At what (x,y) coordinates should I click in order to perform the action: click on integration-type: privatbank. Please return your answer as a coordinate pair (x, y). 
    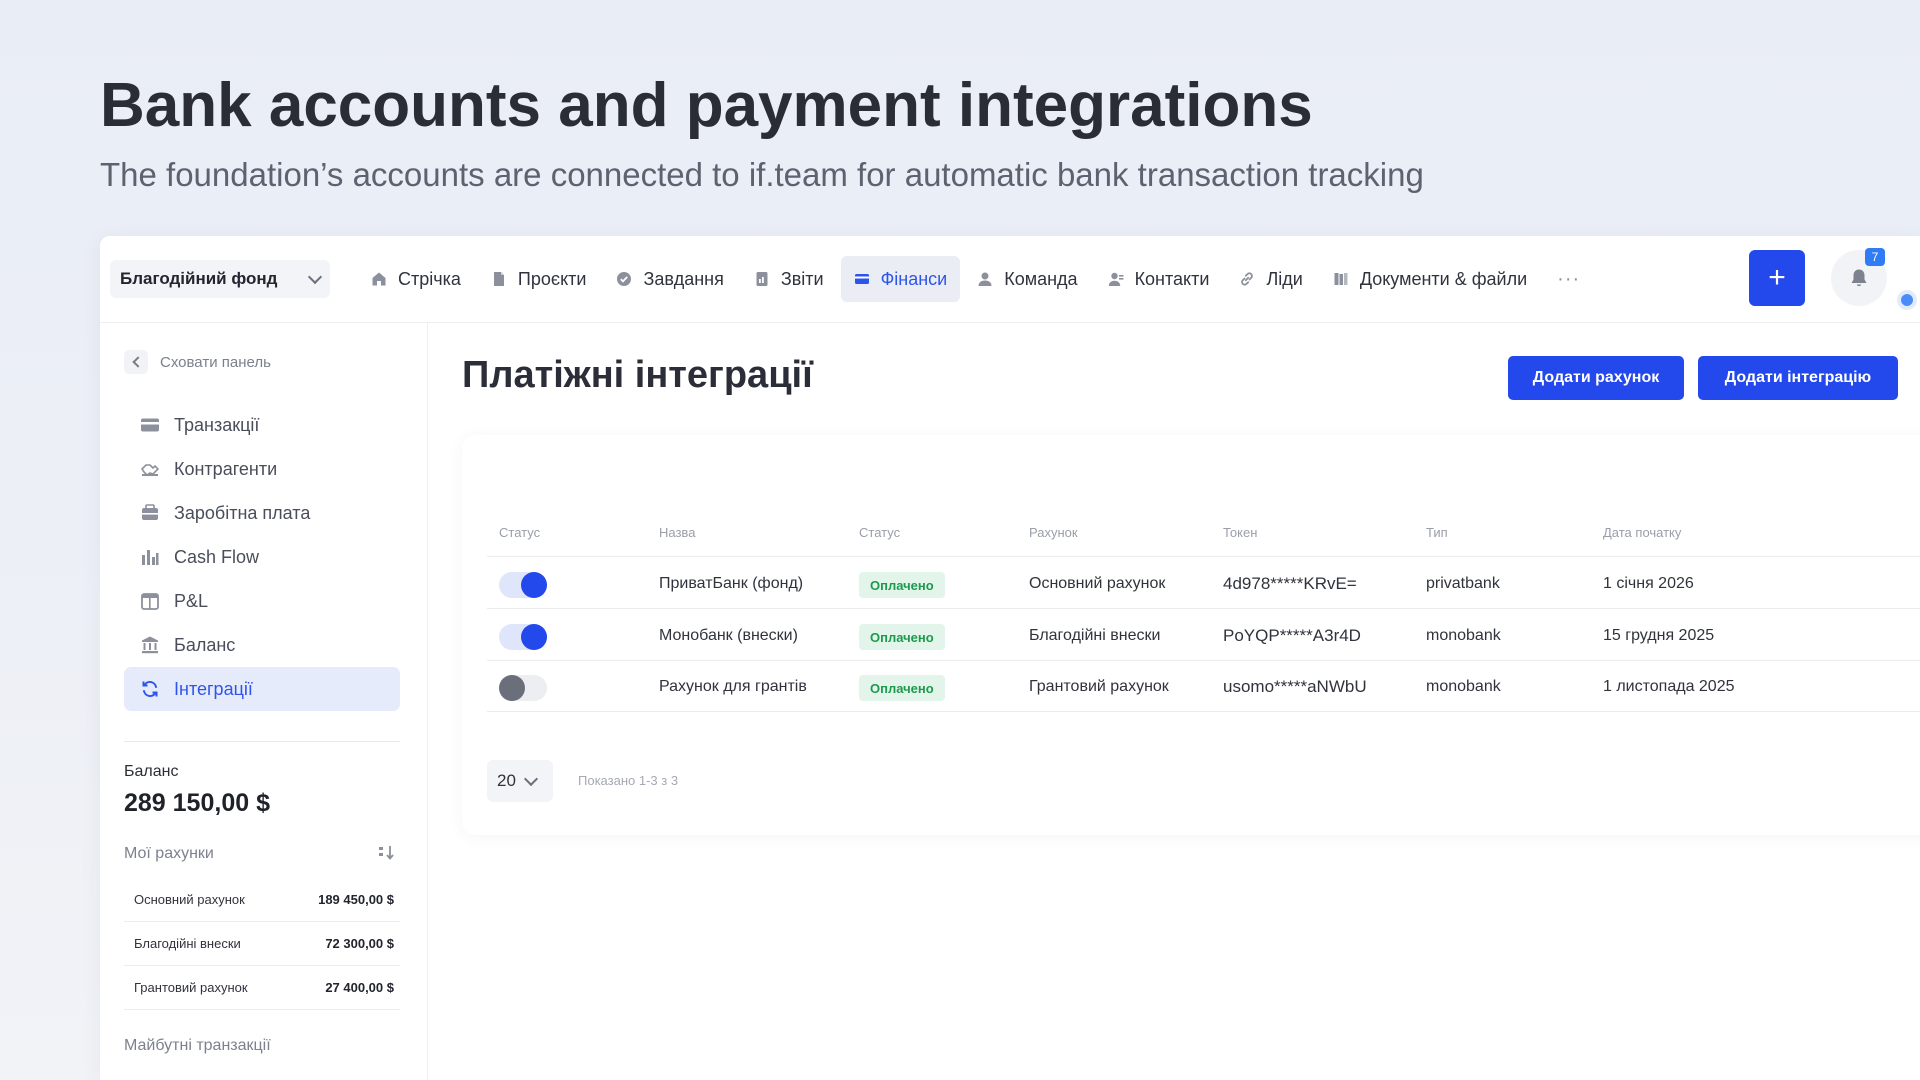
    Looking at the image, I should click on (1463, 583).